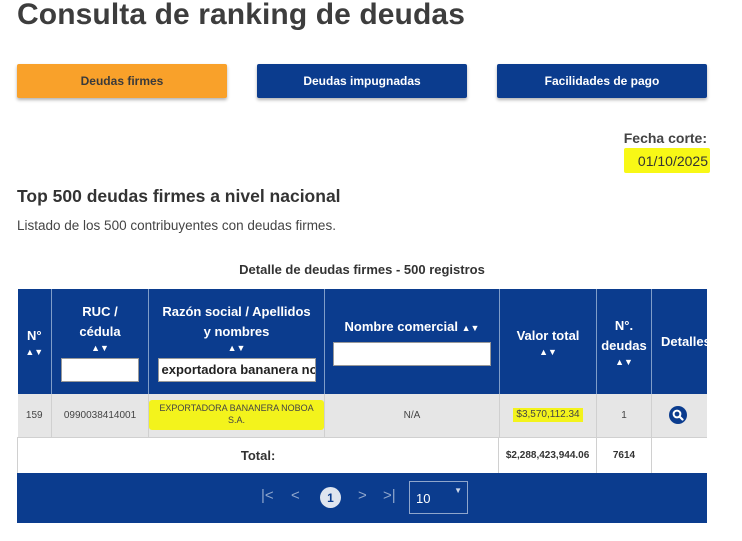  I want to click on column-header-detalles: Detalles, so click(679, 341).